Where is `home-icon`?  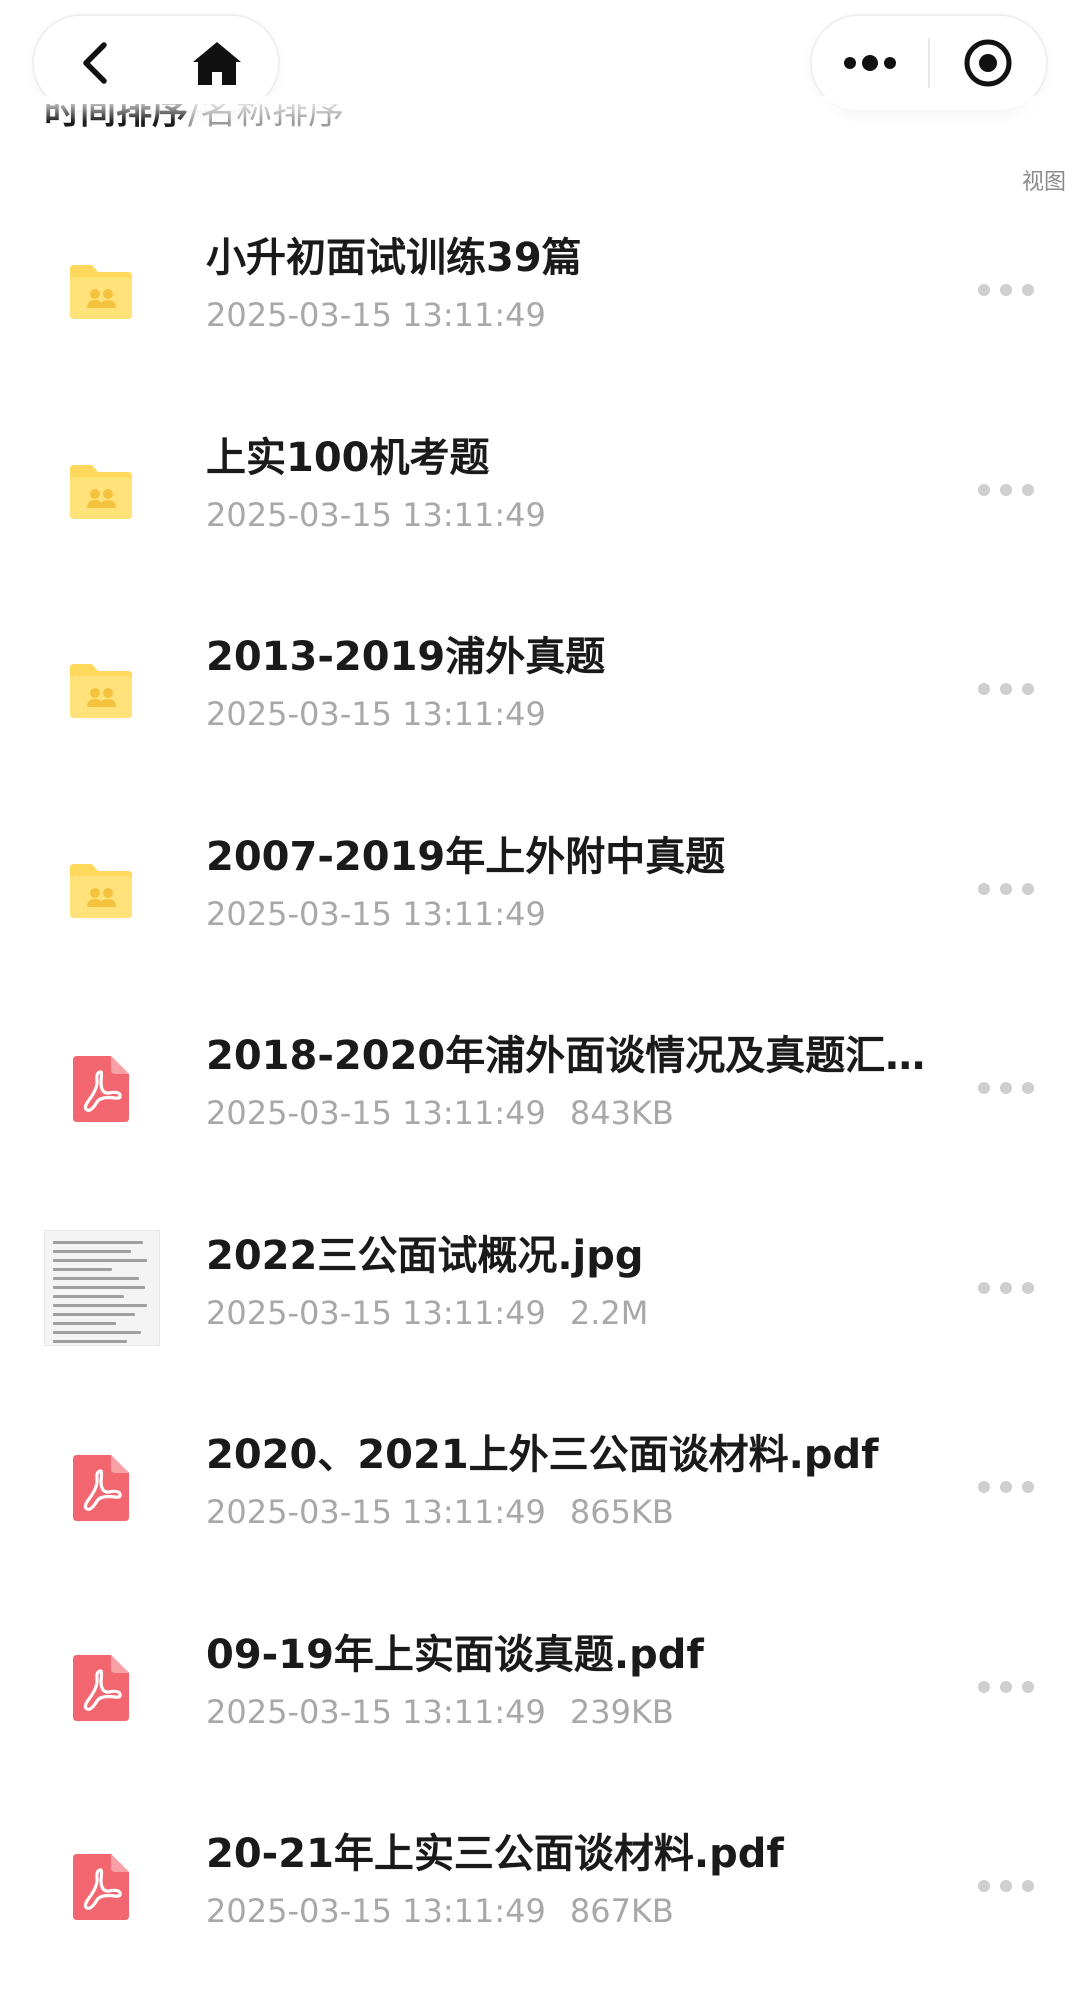
home-icon is located at coordinates (217, 63).